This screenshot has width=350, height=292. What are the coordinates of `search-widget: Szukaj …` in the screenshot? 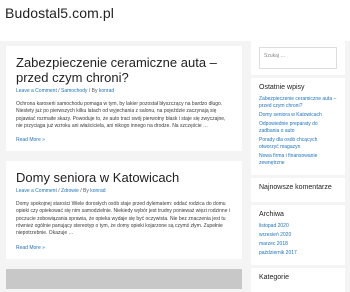 It's located at (298, 58).